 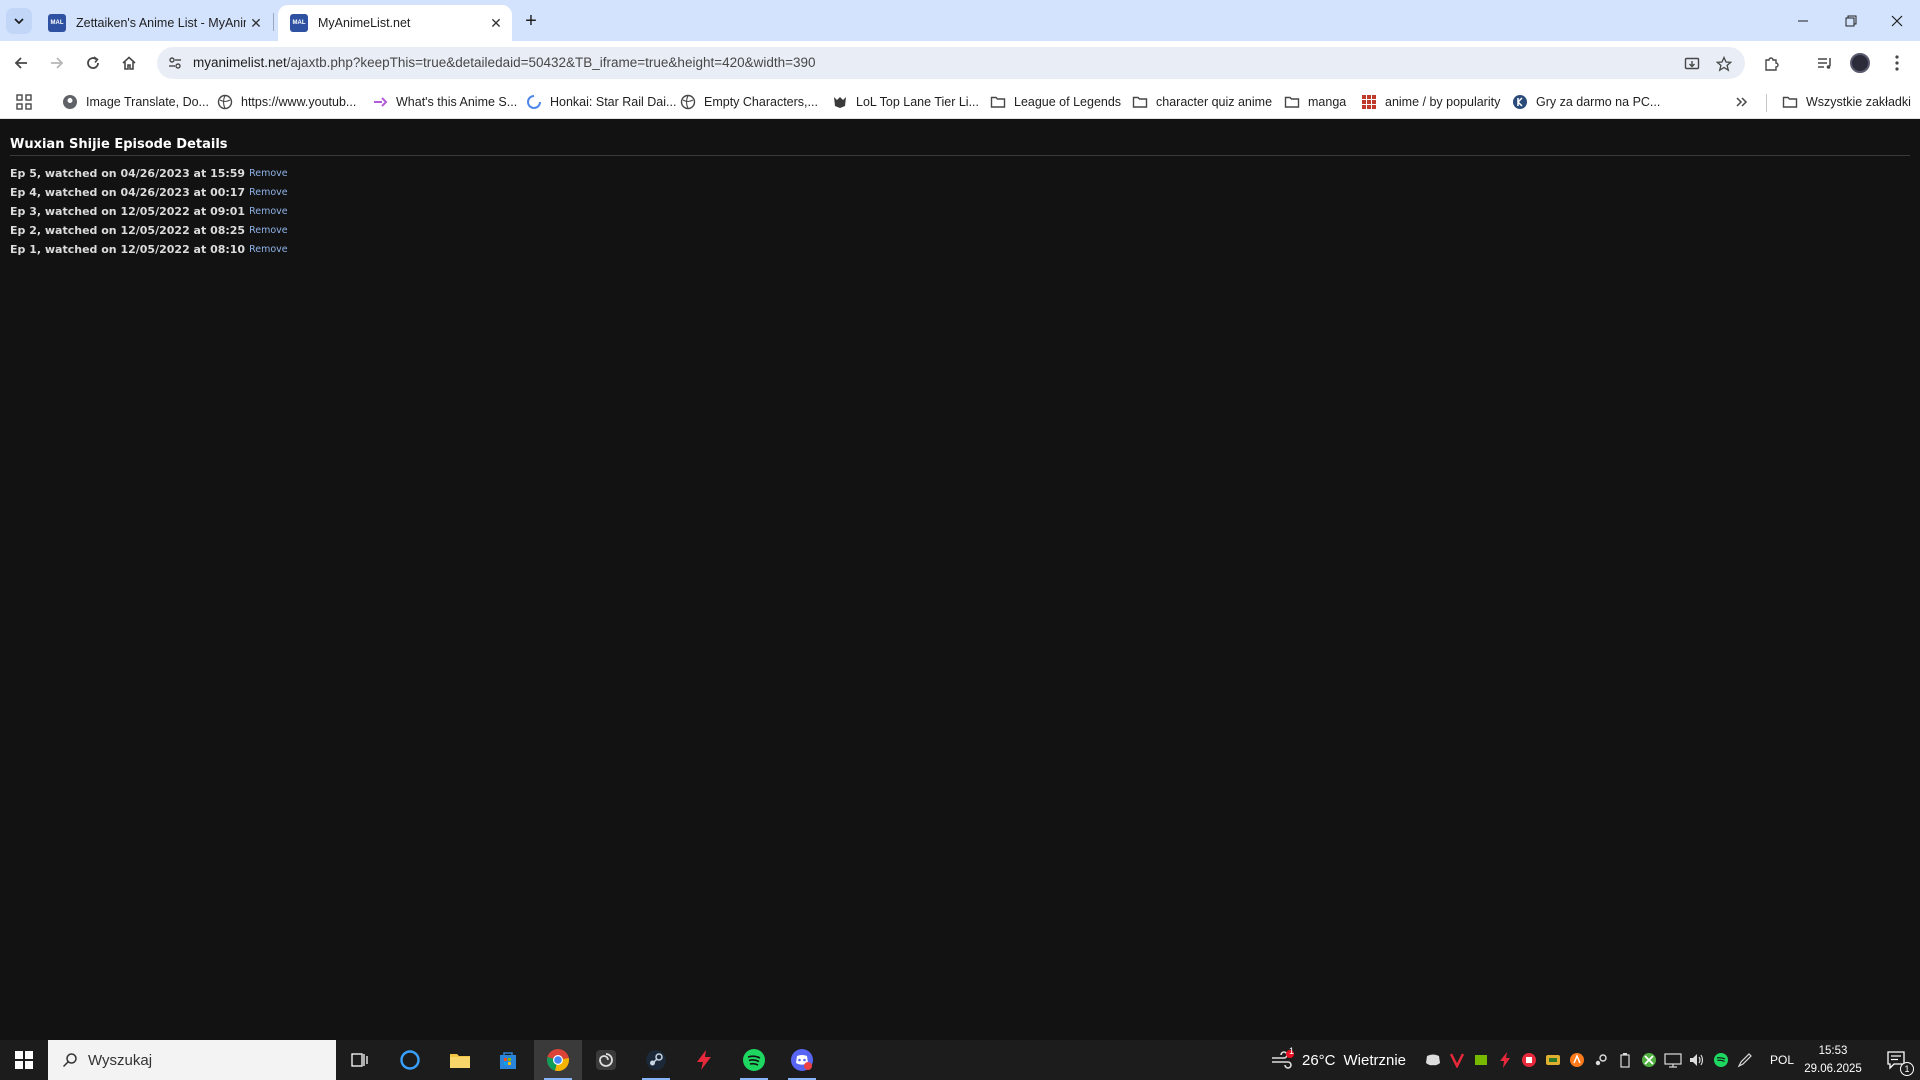 I want to click on profile-button, so click(x=1860, y=63).